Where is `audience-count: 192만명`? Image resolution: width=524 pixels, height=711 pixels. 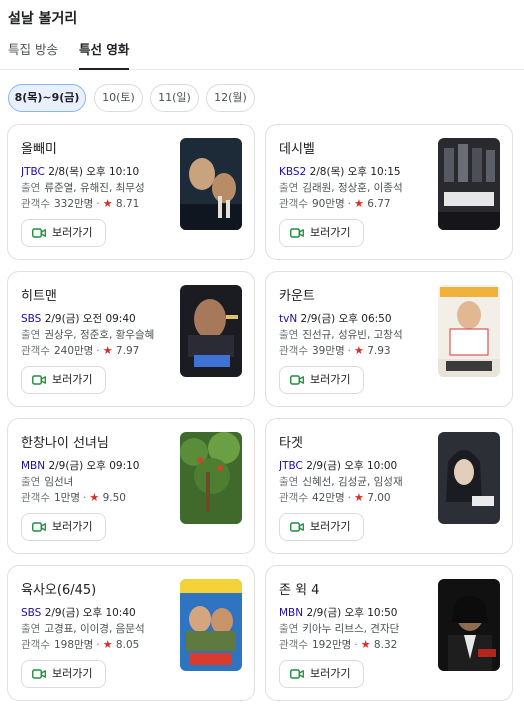
audience-count: 192만명 is located at coordinates (331, 645).